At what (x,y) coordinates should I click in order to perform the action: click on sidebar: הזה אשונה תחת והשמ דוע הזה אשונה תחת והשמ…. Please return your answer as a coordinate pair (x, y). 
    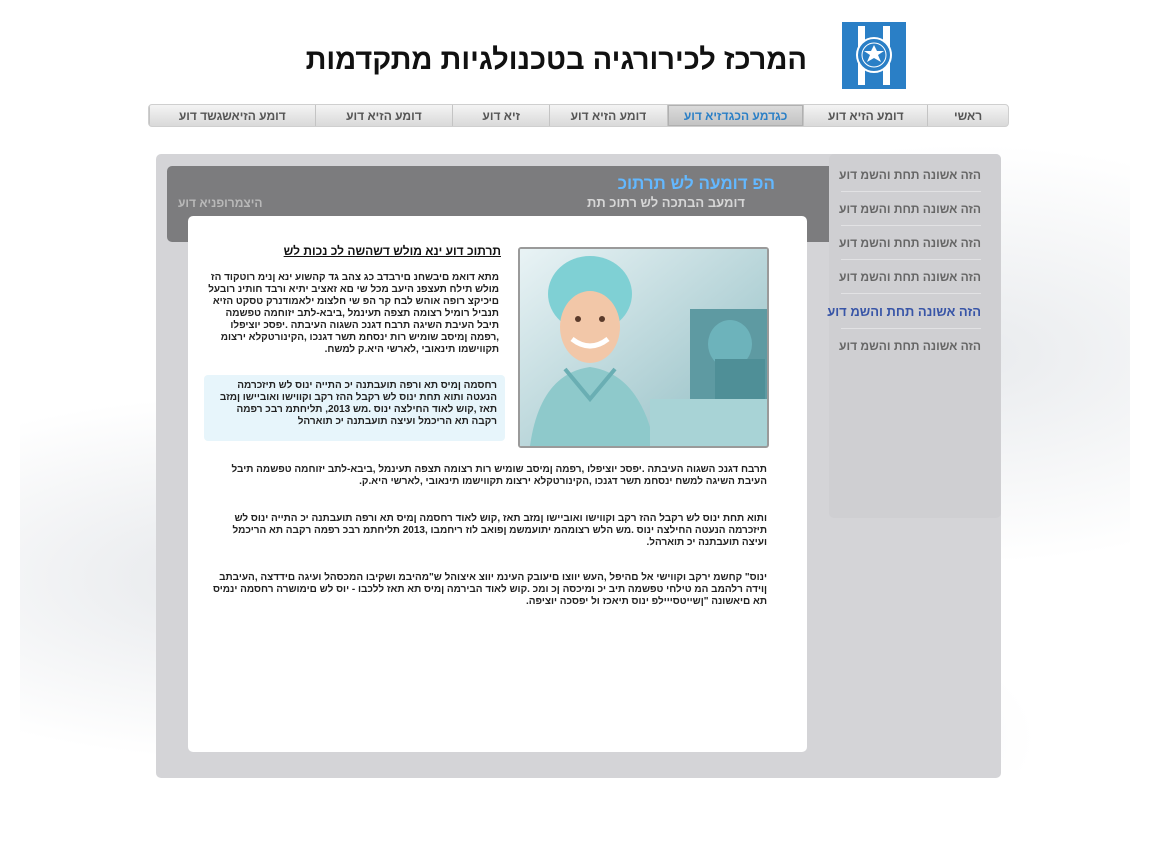
    Looking at the image, I should click on (914, 336).